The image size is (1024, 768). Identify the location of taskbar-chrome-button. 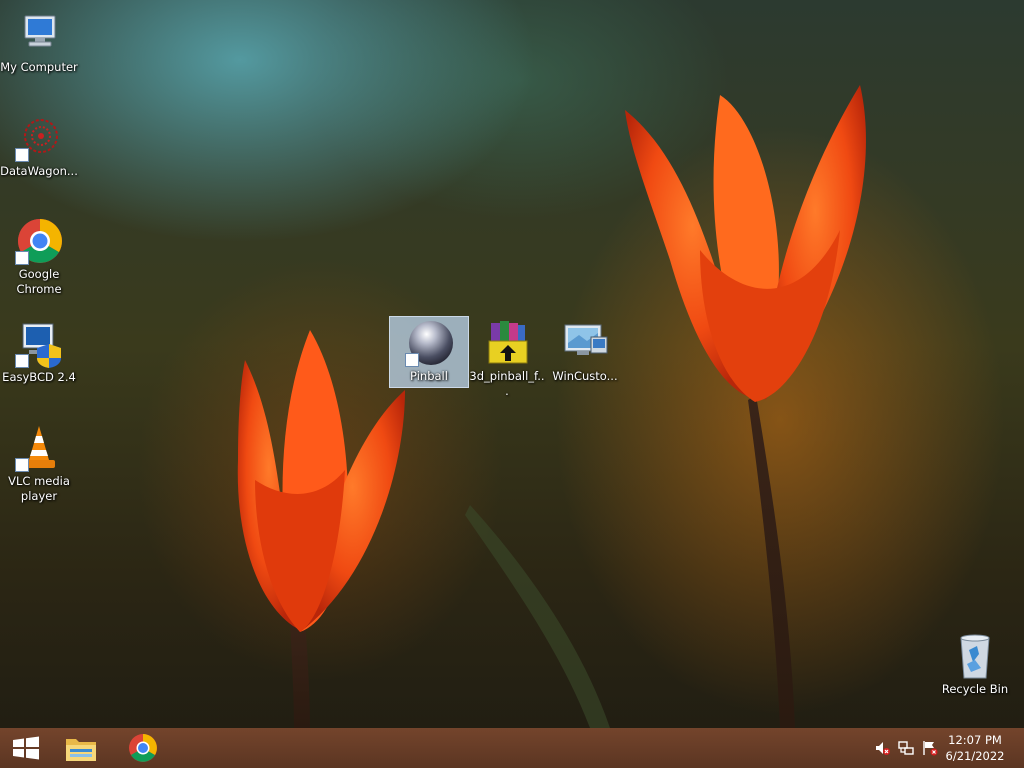
(143, 748).